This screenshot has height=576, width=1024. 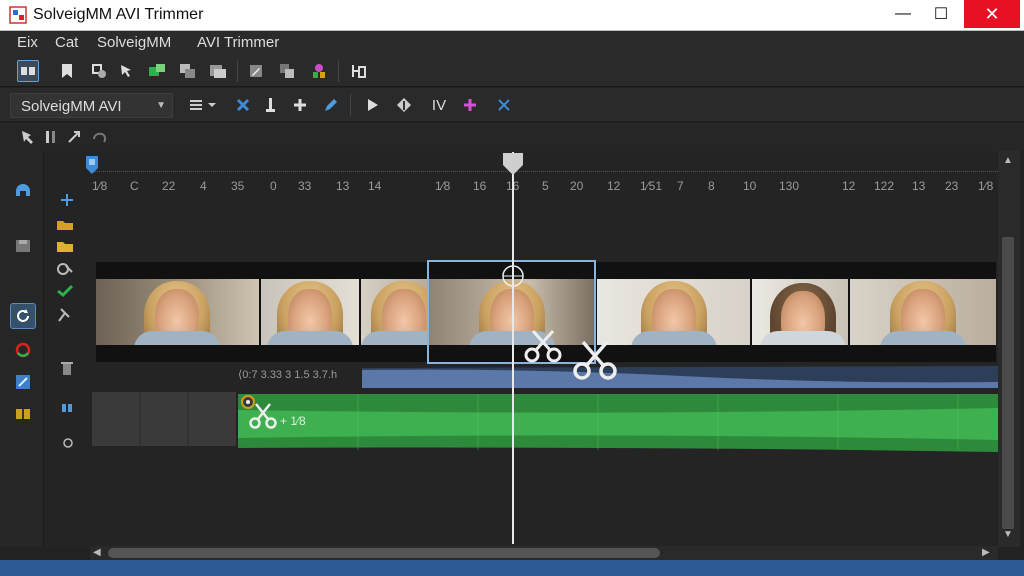 What do you see at coordinates (51, 137) in the screenshot?
I see `trim-tool-button` at bounding box center [51, 137].